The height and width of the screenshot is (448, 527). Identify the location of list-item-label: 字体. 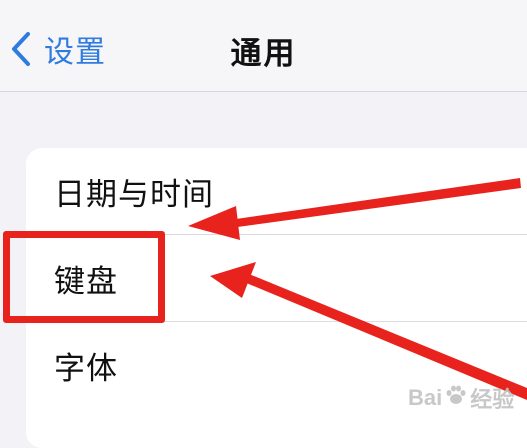
(86, 368).